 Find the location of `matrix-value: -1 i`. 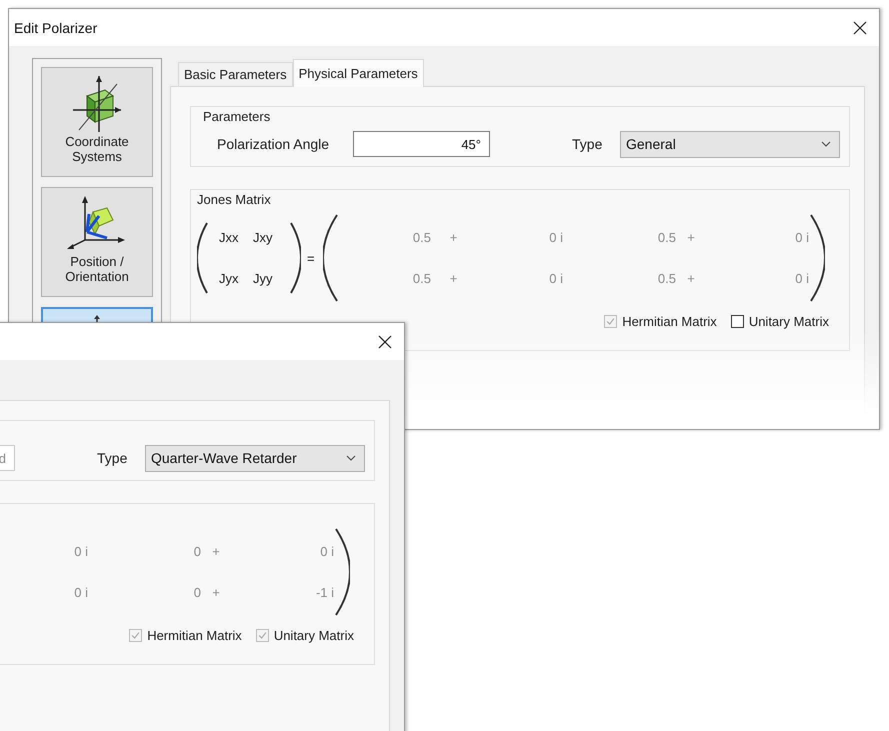

matrix-value: -1 i is located at coordinates (324, 592).